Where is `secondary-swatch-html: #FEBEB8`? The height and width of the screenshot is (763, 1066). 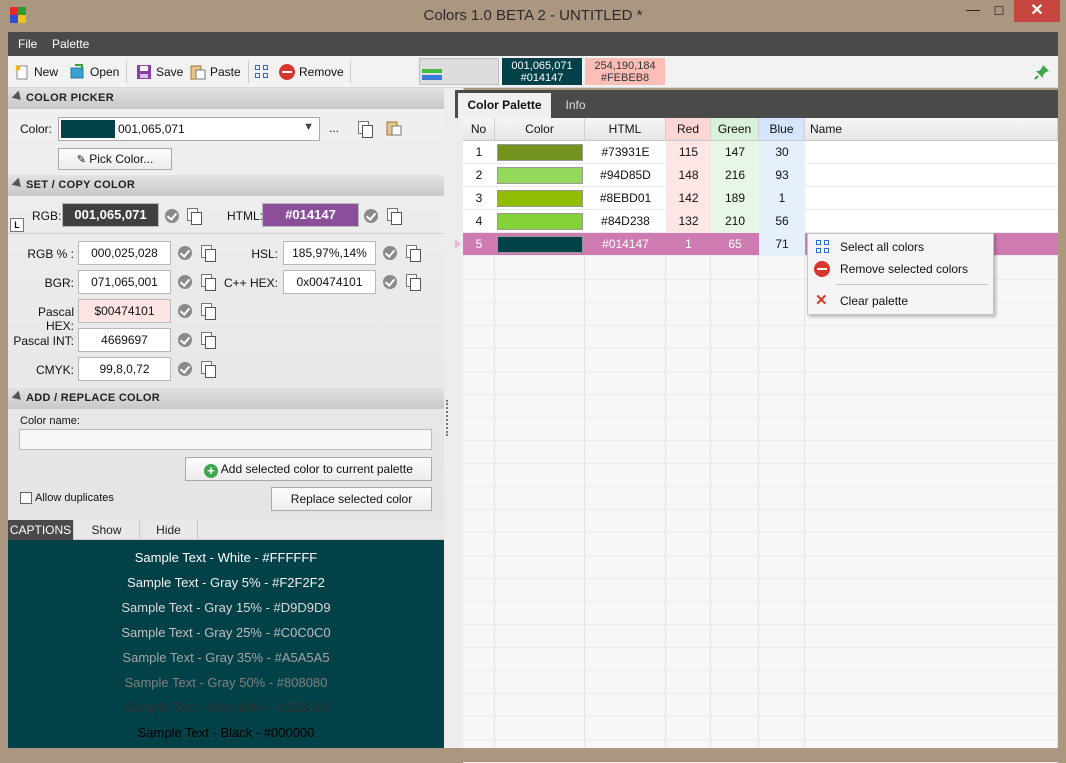 secondary-swatch-html: #FEBEB8 is located at coordinates (625, 78).